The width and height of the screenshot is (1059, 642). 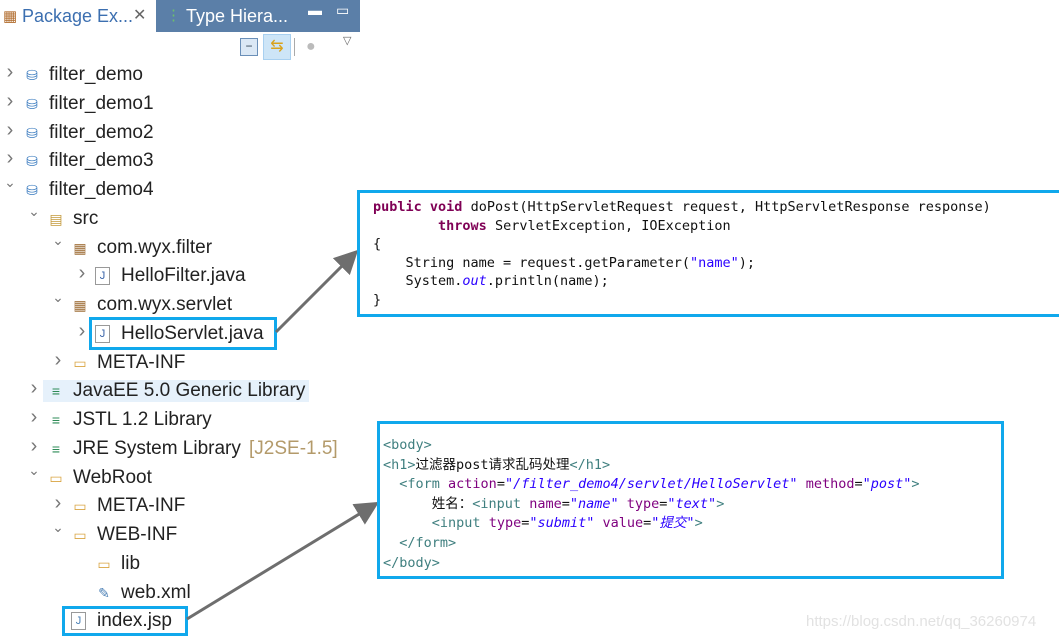 I want to click on arrow-to-jsp-code, so click(x=283, y=561).